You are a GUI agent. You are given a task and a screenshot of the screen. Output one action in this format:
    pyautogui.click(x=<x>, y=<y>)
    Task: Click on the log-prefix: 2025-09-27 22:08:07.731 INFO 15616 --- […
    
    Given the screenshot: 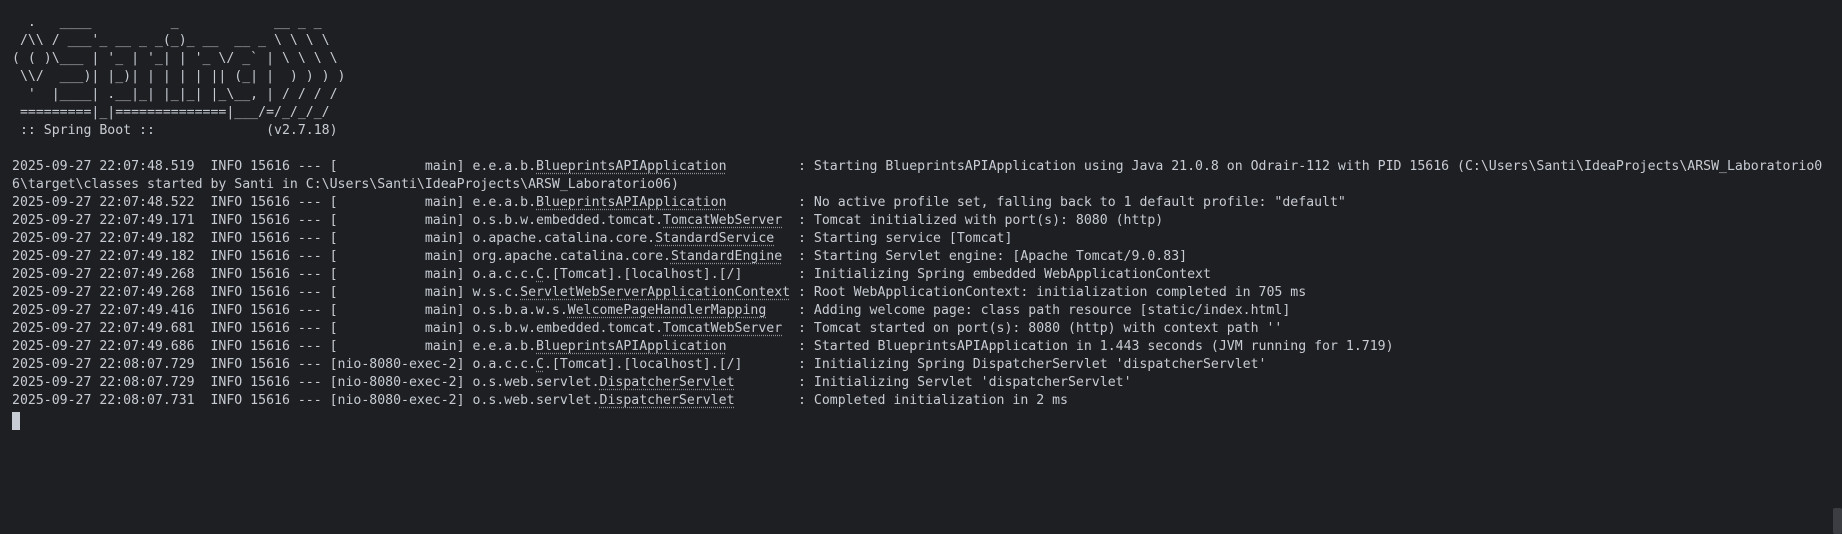 What is the action you would take?
    pyautogui.click(x=306, y=400)
    